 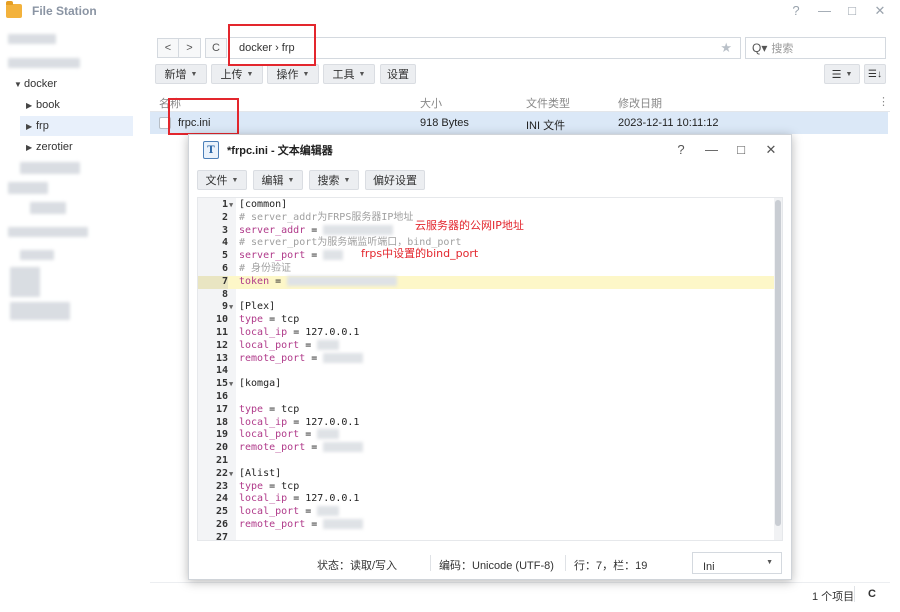 What do you see at coordinates (395, 180) in the screenshot?
I see `menu-preferences: 偏好设置` at bounding box center [395, 180].